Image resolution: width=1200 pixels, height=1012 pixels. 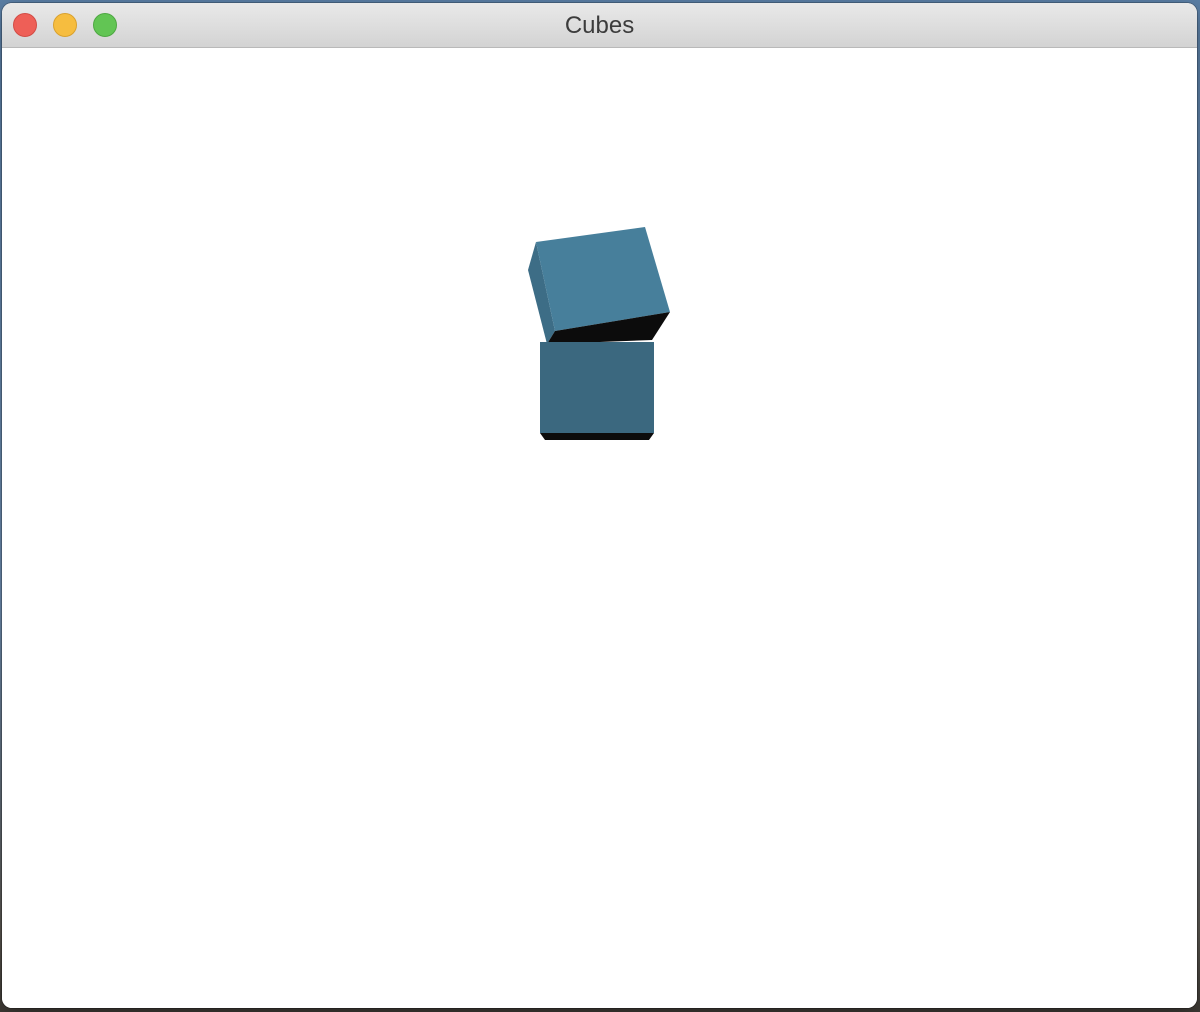 I want to click on title-bar: Cubes, so click(x=599, y=25).